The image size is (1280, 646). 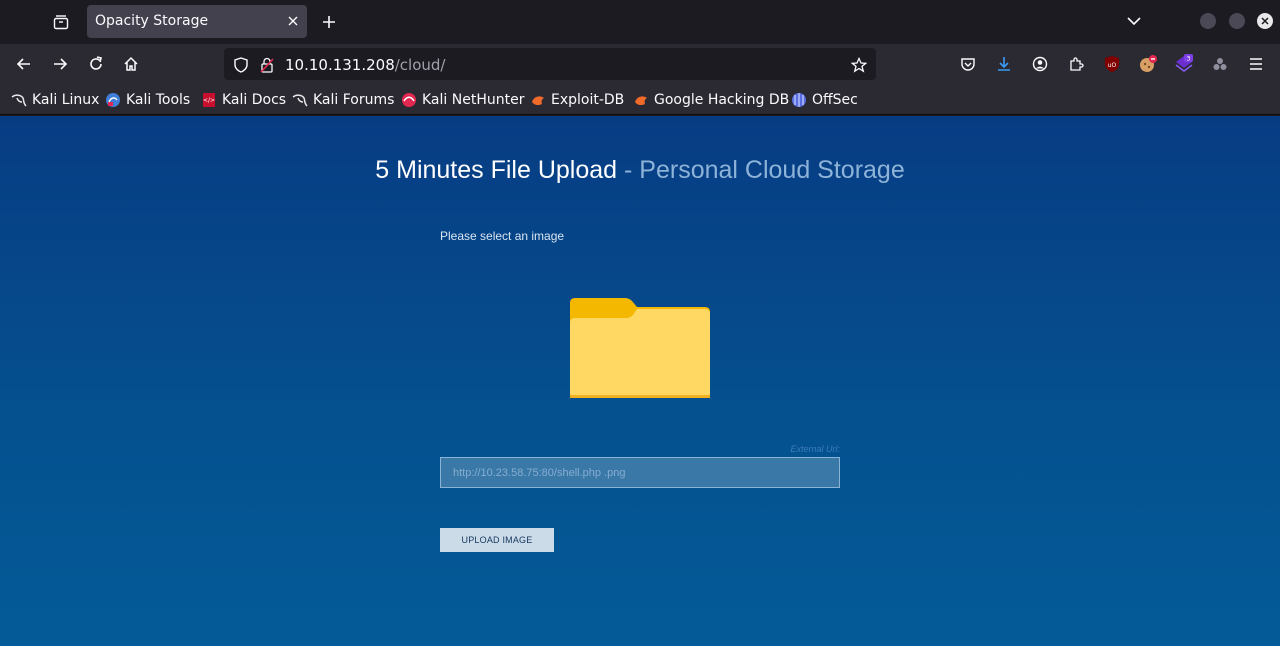 What do you see at coordinates (329, 22) in the screenshot?
I see `new-tab-plus-icon` at bounding box center [329, 22].